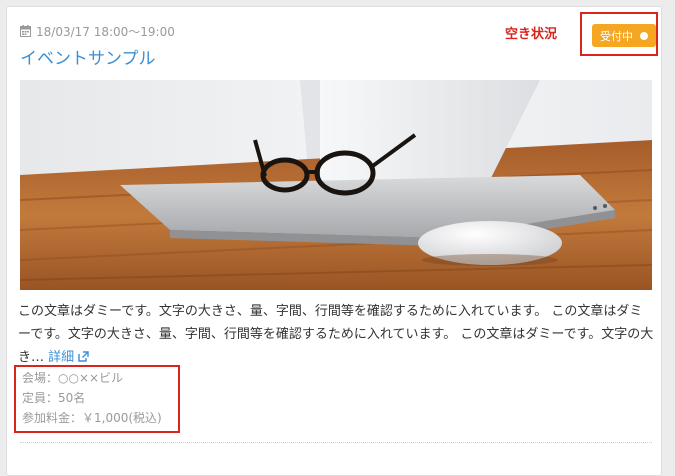 The width and height of the screenshot is (675, 476). What do you see at coordinates (54, 398) in the screenshot?
I see `capacity-text: 定員：50名` at bounding box center [54, 398].